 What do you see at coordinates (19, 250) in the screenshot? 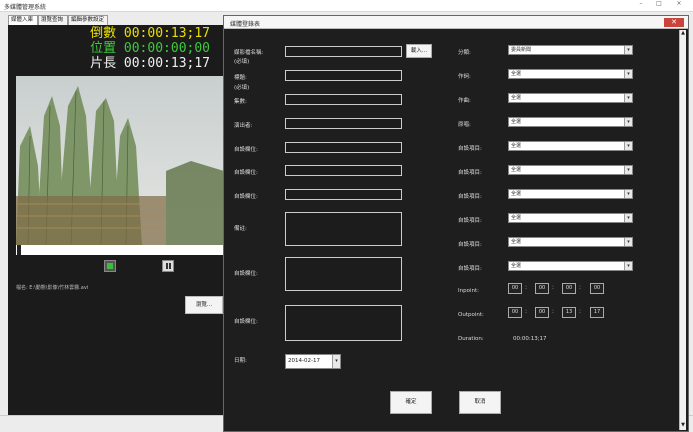
I see `seek-thumb` at bounding box center [19, 250].